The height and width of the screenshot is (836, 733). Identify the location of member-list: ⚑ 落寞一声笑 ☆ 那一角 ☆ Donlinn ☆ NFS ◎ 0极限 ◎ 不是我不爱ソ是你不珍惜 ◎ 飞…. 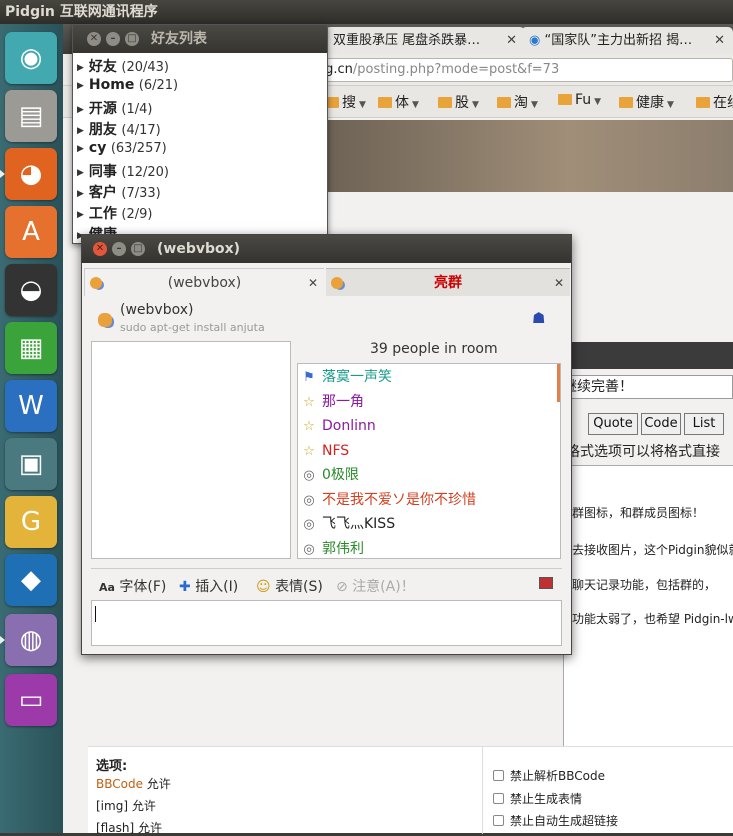
(429, 461).